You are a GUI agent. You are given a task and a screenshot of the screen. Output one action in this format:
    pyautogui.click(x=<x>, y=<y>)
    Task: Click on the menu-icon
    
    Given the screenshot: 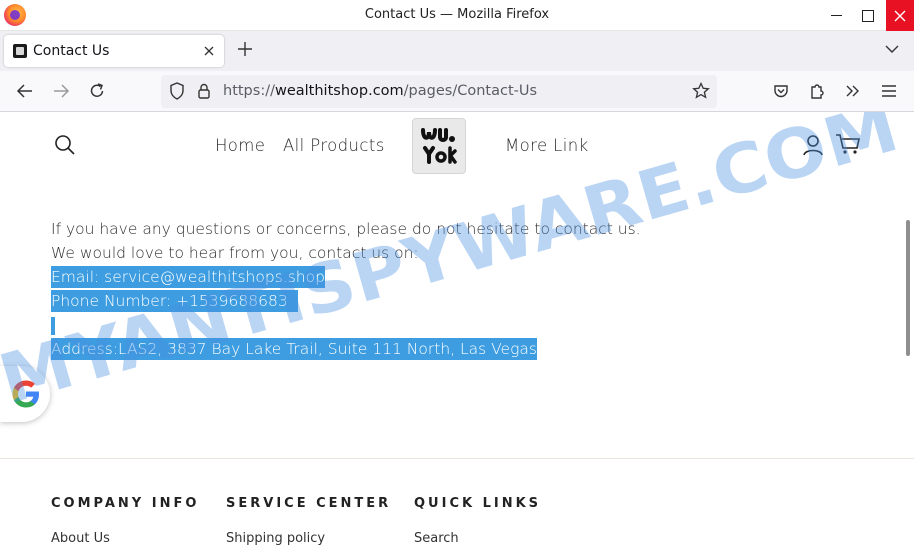 What is the action you would take?
    pyautogui.click(x=889, y=91)
    